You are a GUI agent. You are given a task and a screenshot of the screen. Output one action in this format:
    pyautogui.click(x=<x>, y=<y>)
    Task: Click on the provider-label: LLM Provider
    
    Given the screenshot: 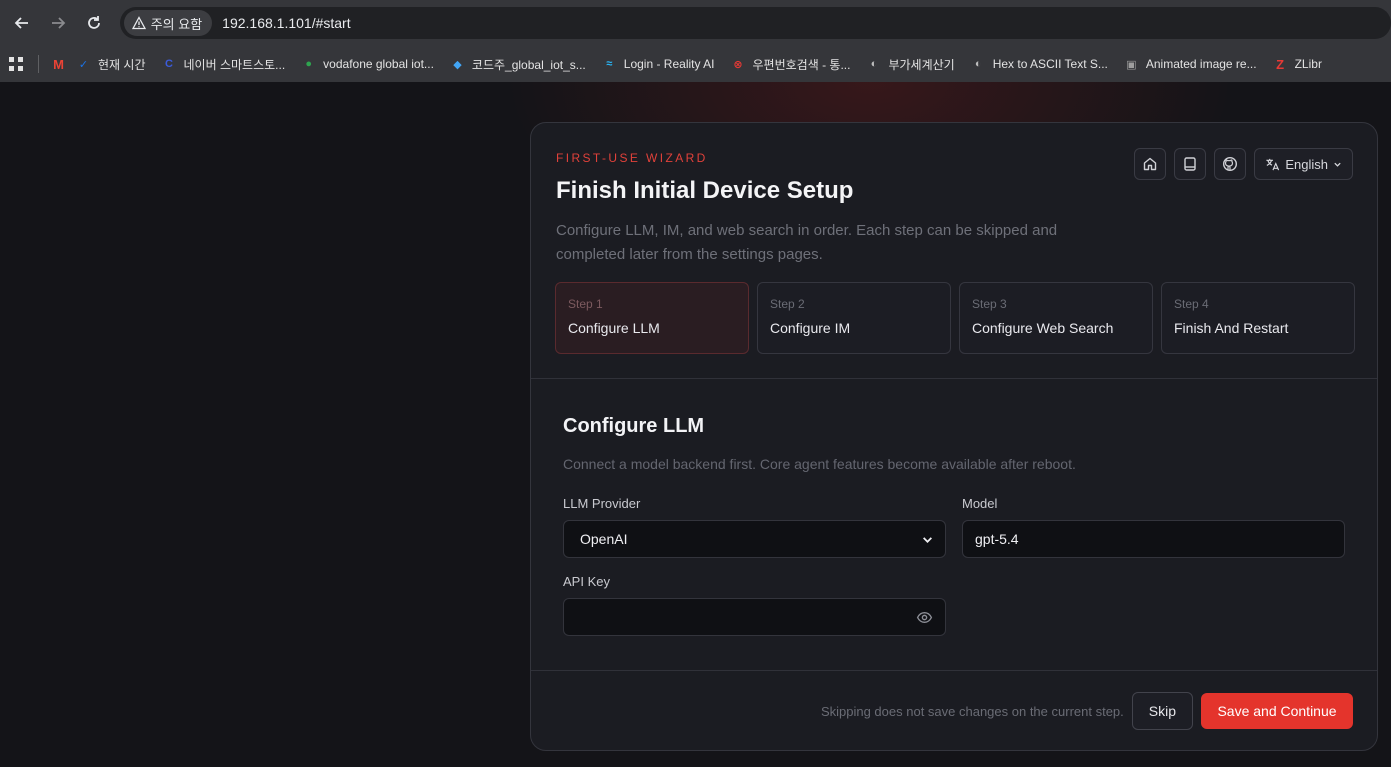 What is the action you would take?
    pyautogui.click(x=602, y=503)
    